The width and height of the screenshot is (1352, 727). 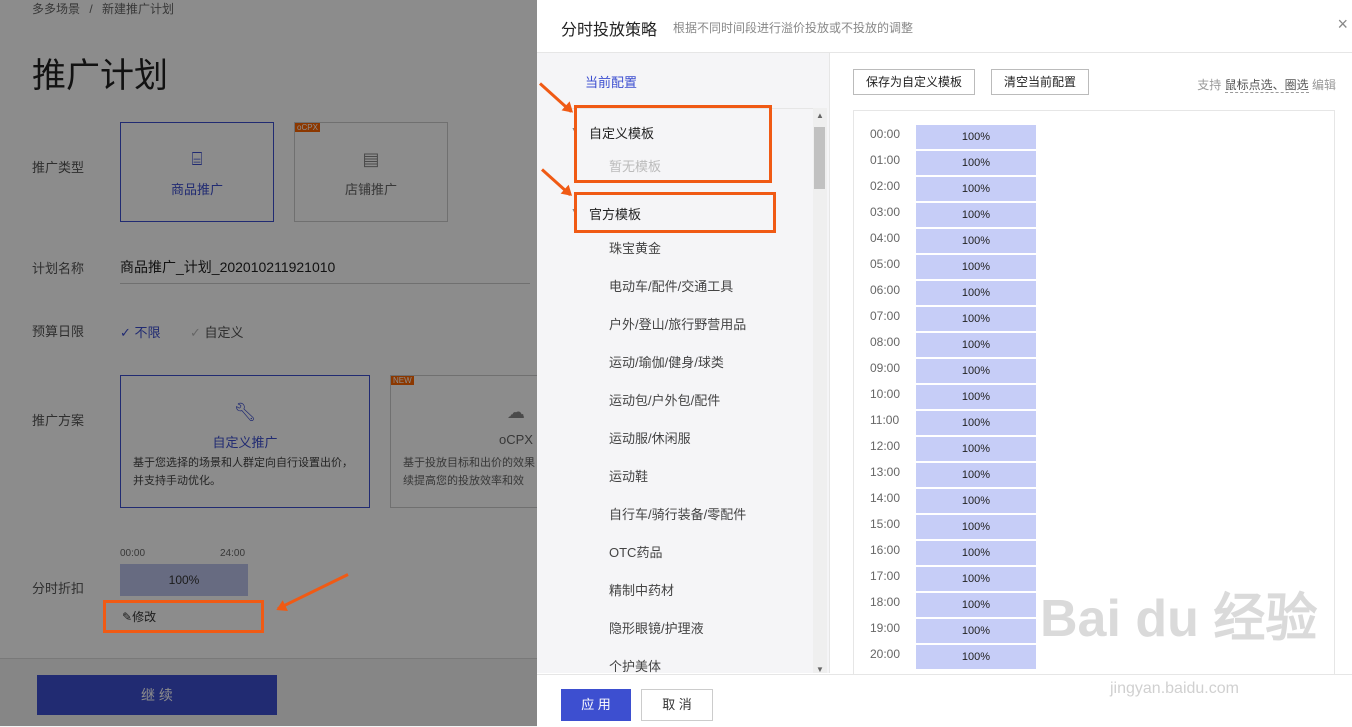 I want to click on hint-mode: 鼠标点选、圈选, so click(x=1266, y=85).